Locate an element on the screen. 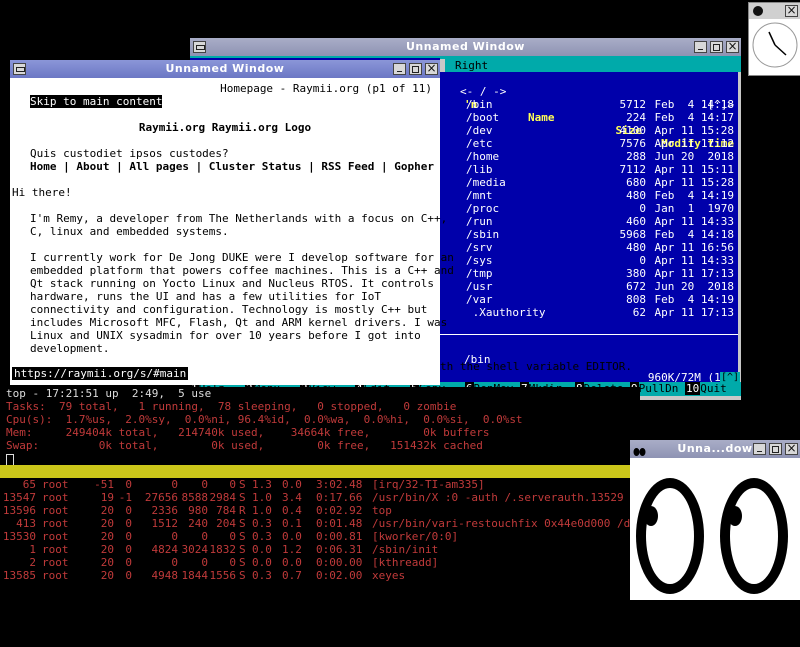 Image resolution: width=800 pixels, height=647 pixels. site-logo: Raymii.org Raymii.org Logo is located at coordinates (225, 127).